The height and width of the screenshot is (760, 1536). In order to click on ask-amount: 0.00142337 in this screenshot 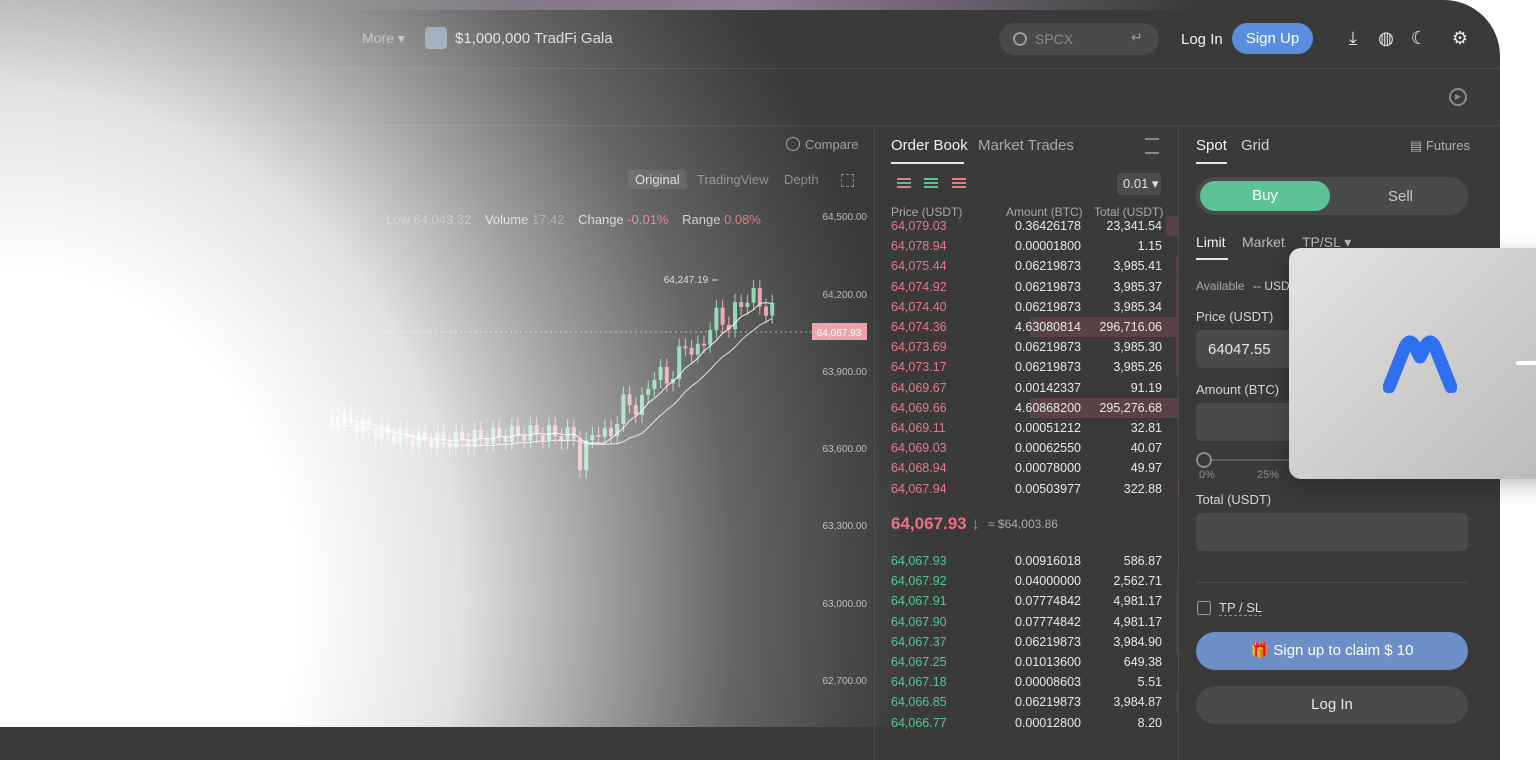, I will do `click(1048, 388)`.